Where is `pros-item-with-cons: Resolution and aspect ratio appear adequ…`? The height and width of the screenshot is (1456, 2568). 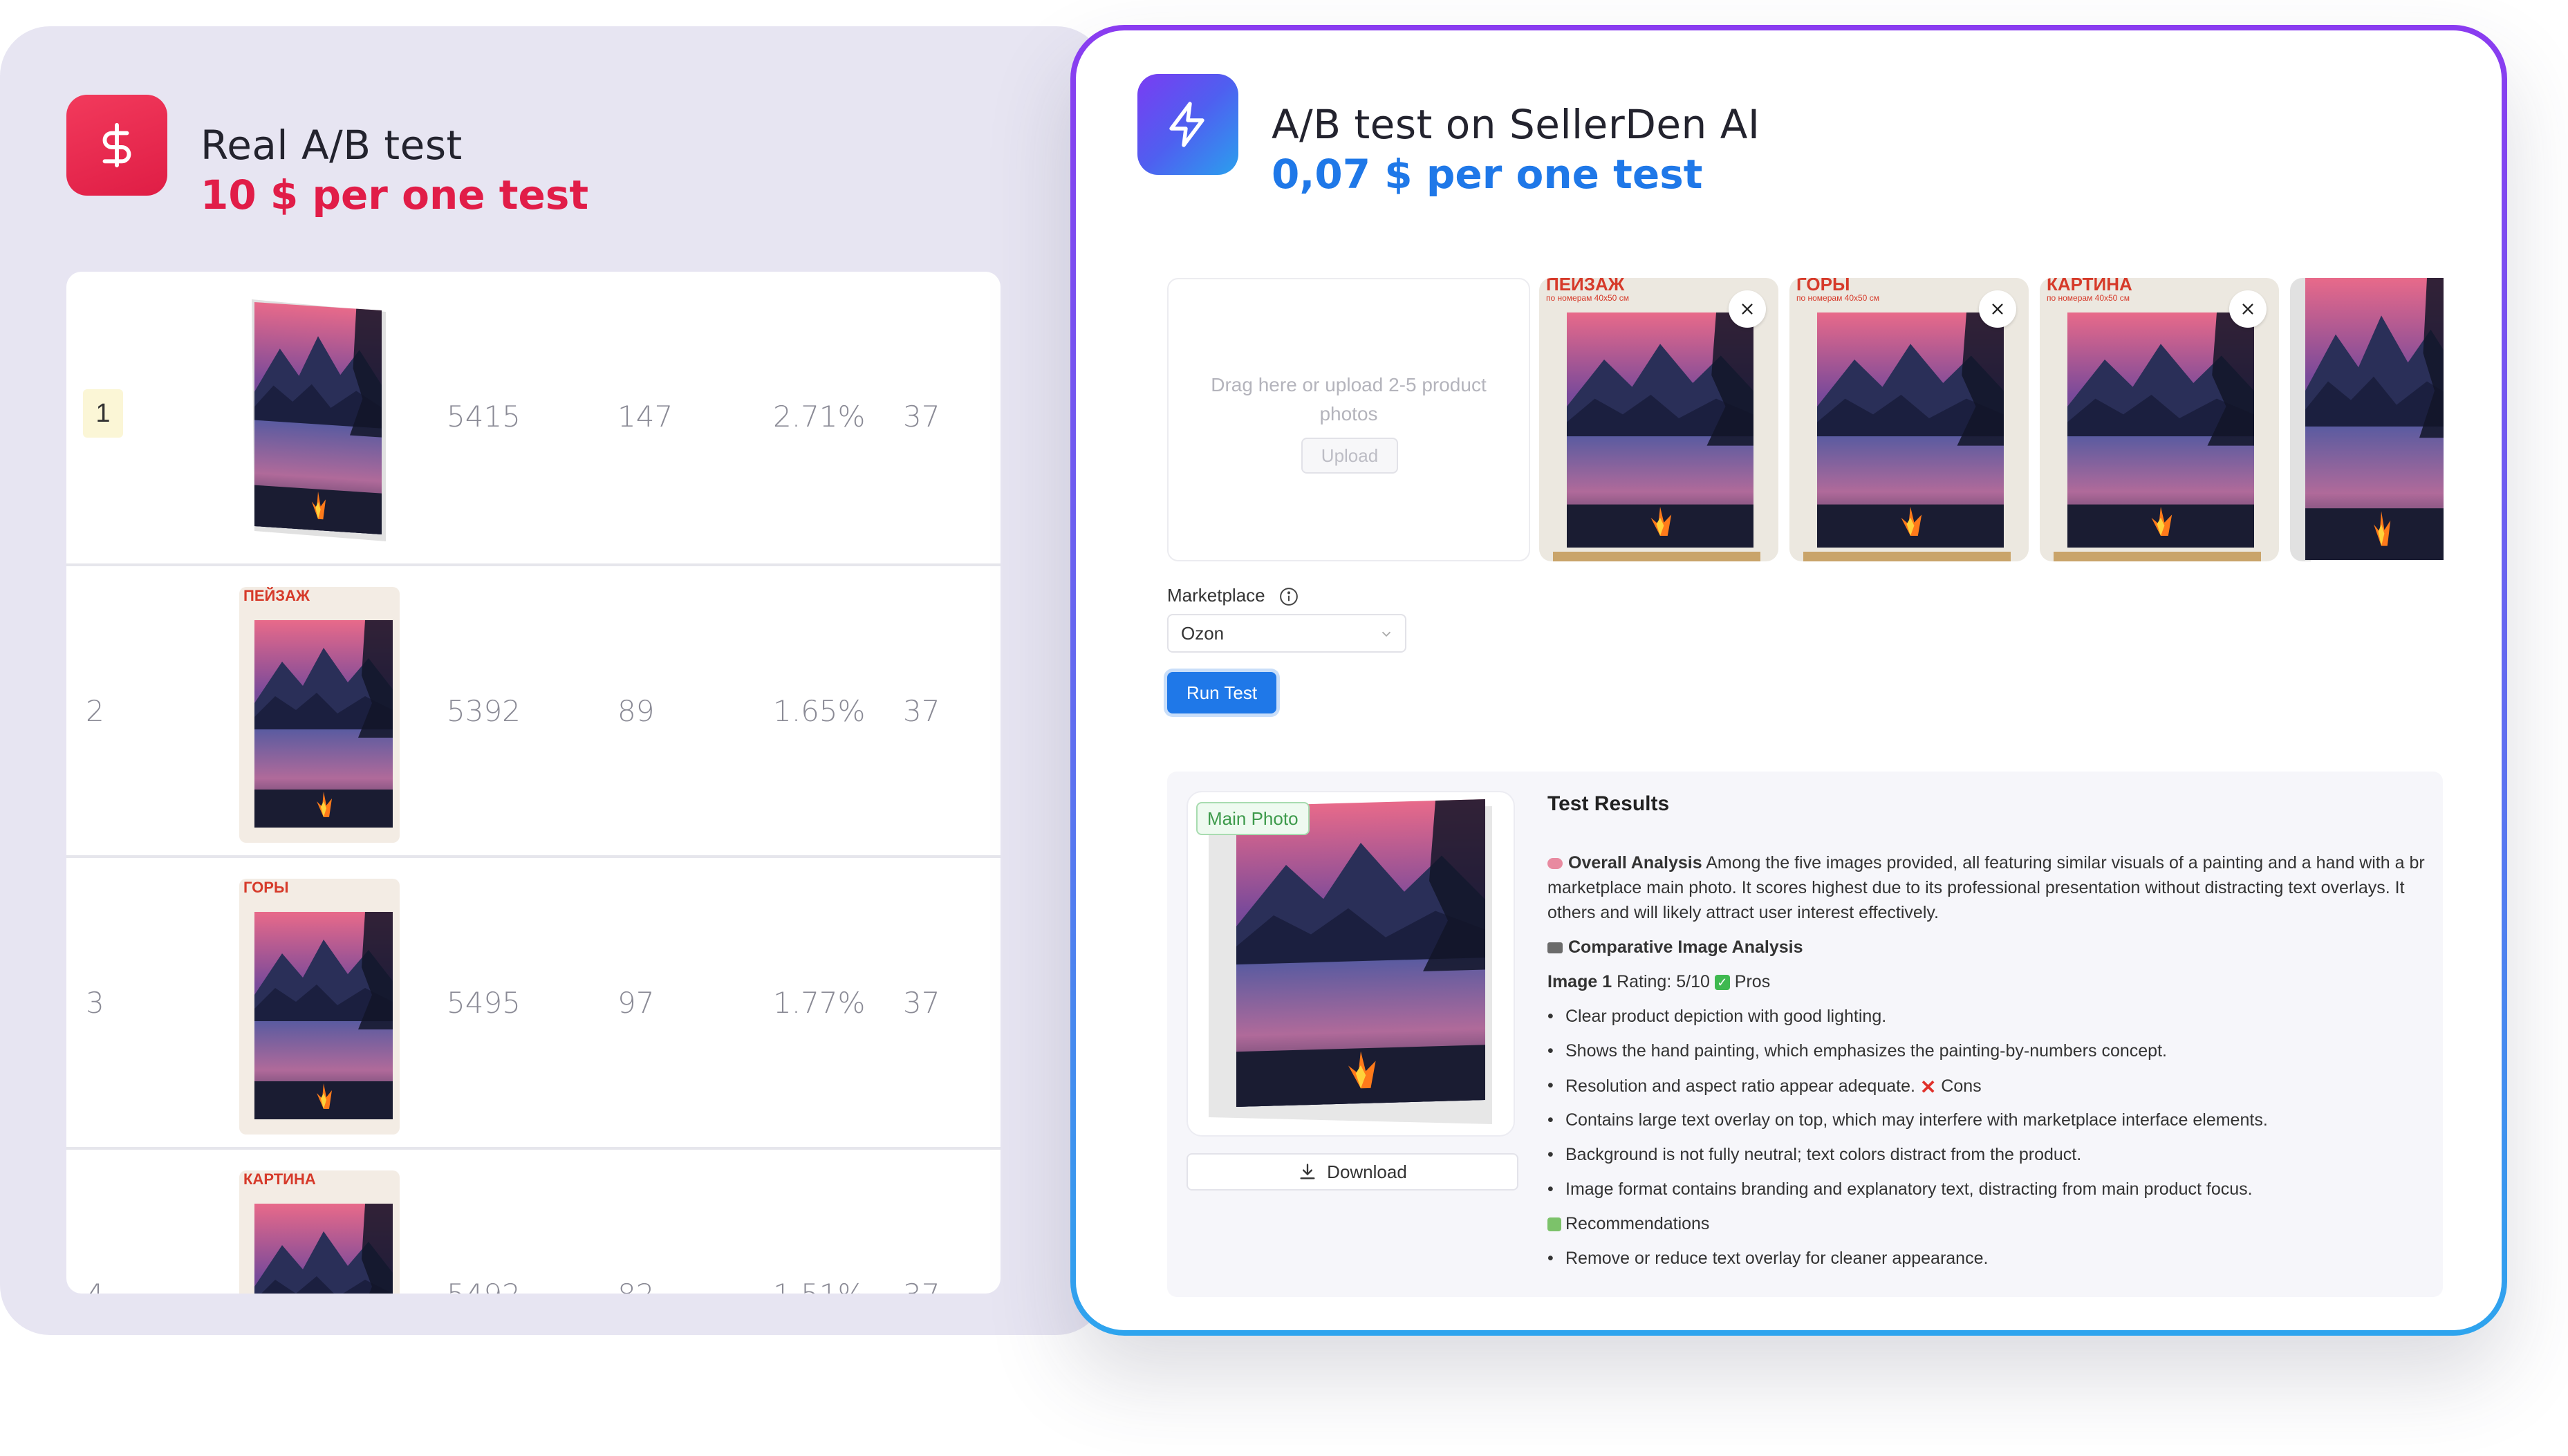
pros-item-with-cons: Resolution and aspect ratio appear adequ… is located at coordinates (1764, 1087).